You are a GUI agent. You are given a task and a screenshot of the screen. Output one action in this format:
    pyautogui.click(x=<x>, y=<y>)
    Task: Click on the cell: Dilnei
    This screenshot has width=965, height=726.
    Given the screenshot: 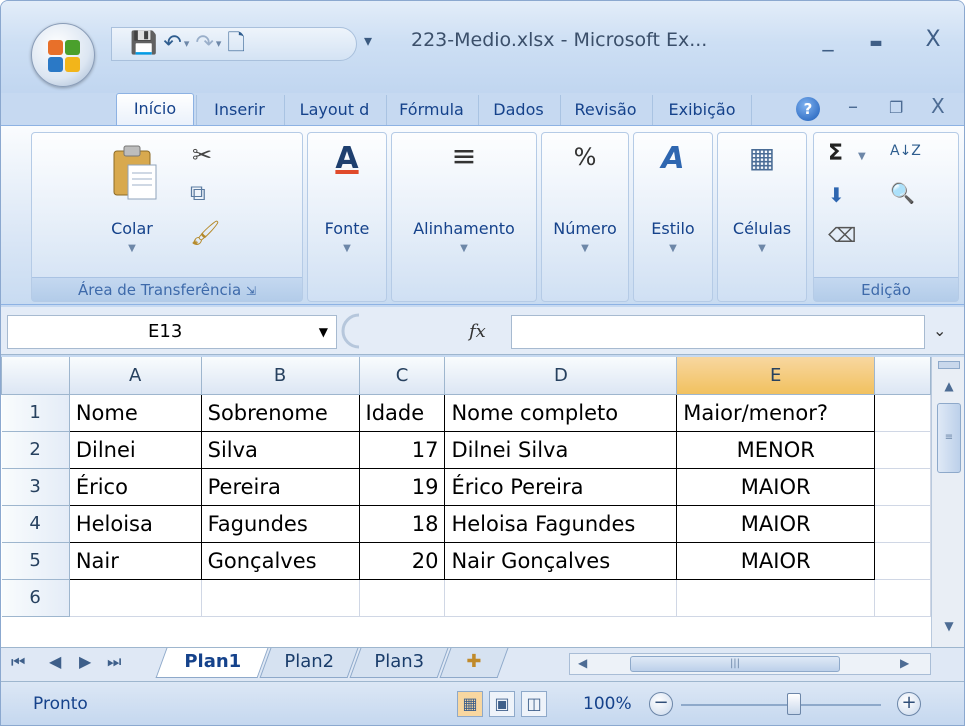 What is the action you would take?
    pyautogui.click(x=135, y=449)
    